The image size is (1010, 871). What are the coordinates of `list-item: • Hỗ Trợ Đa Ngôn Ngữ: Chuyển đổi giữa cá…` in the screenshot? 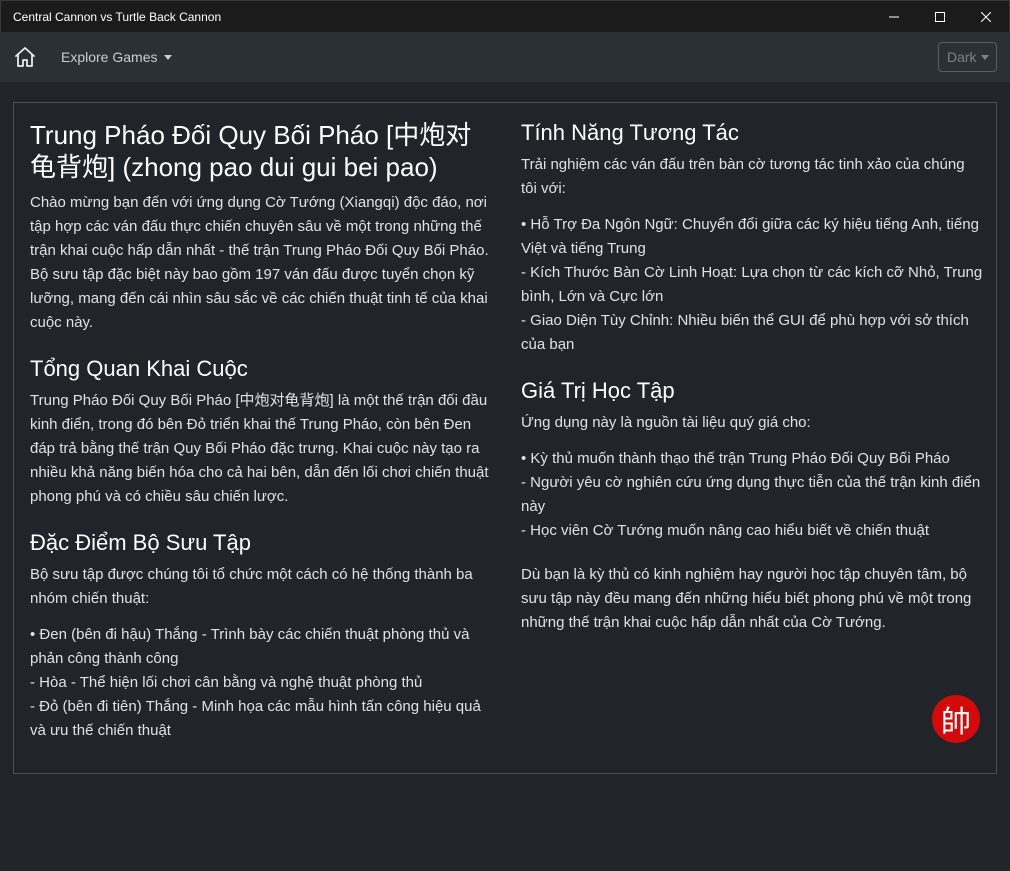 It's located at (750, 236).